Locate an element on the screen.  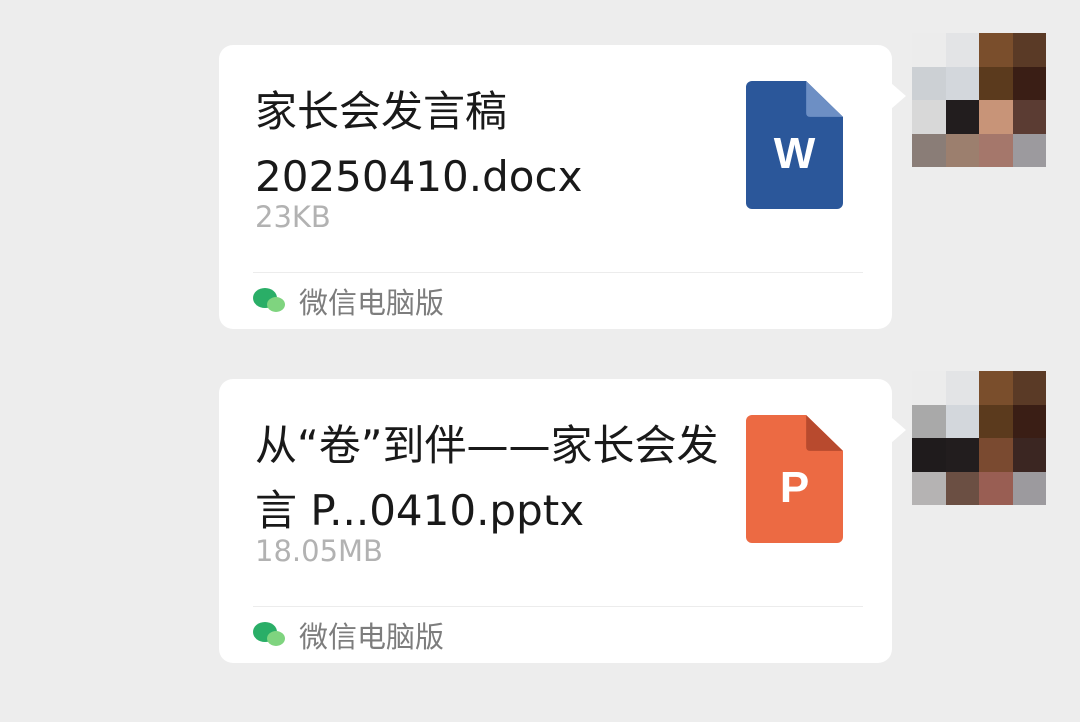
file-type-letter: W is located at coordinates (794, 153).